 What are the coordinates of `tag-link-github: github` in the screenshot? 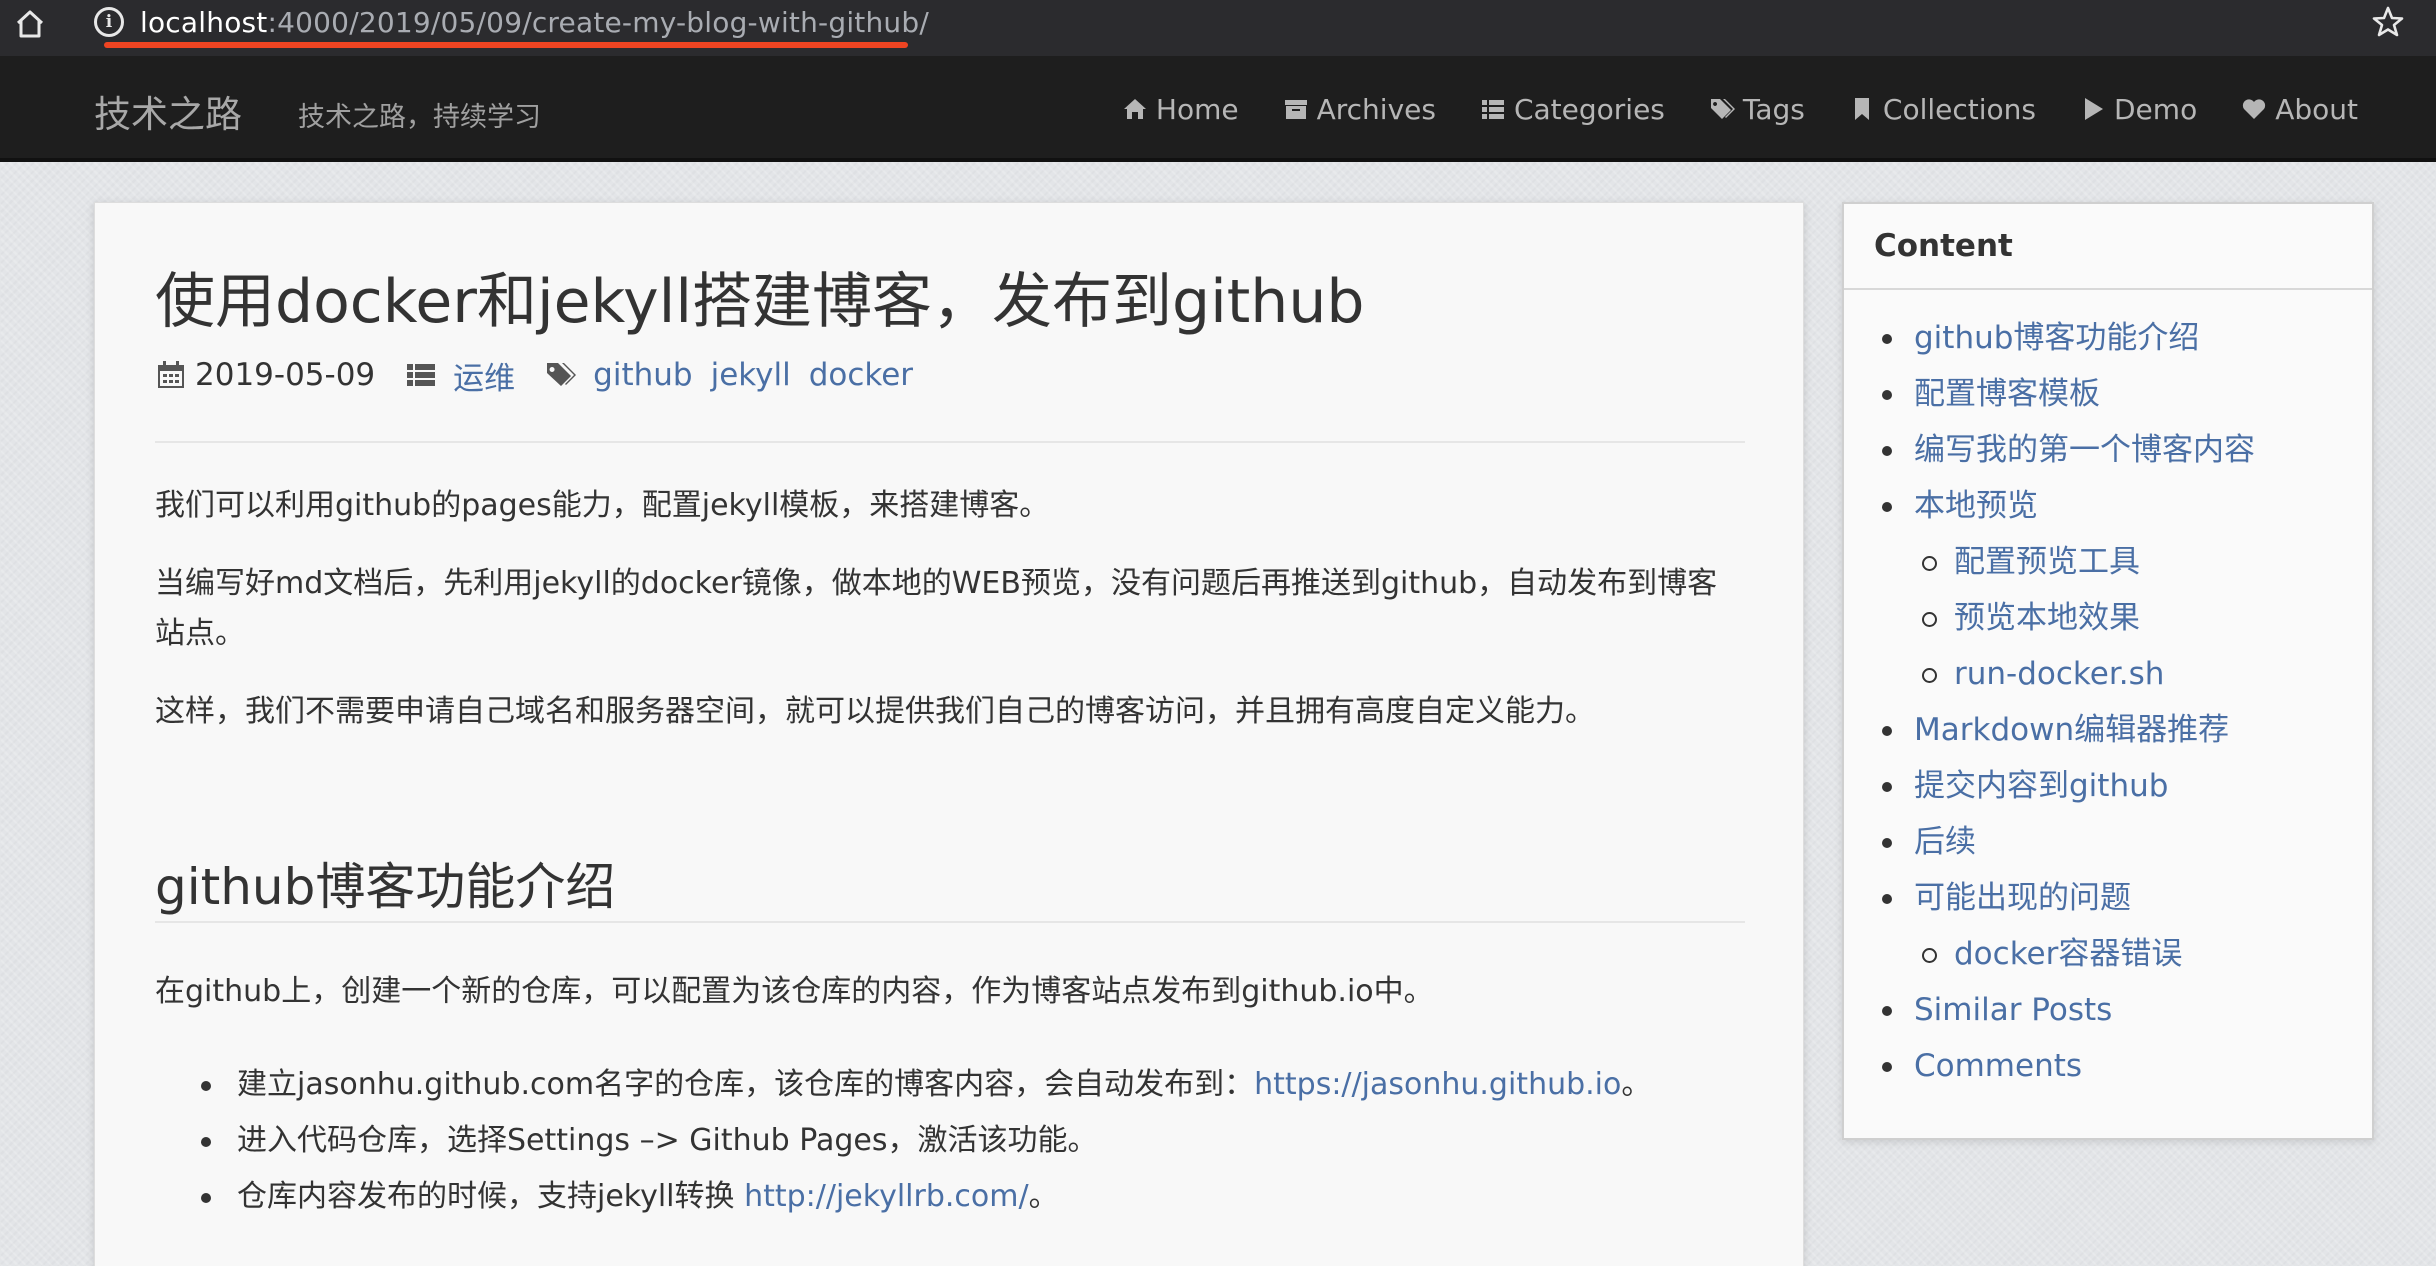 It's located at (642, 375).